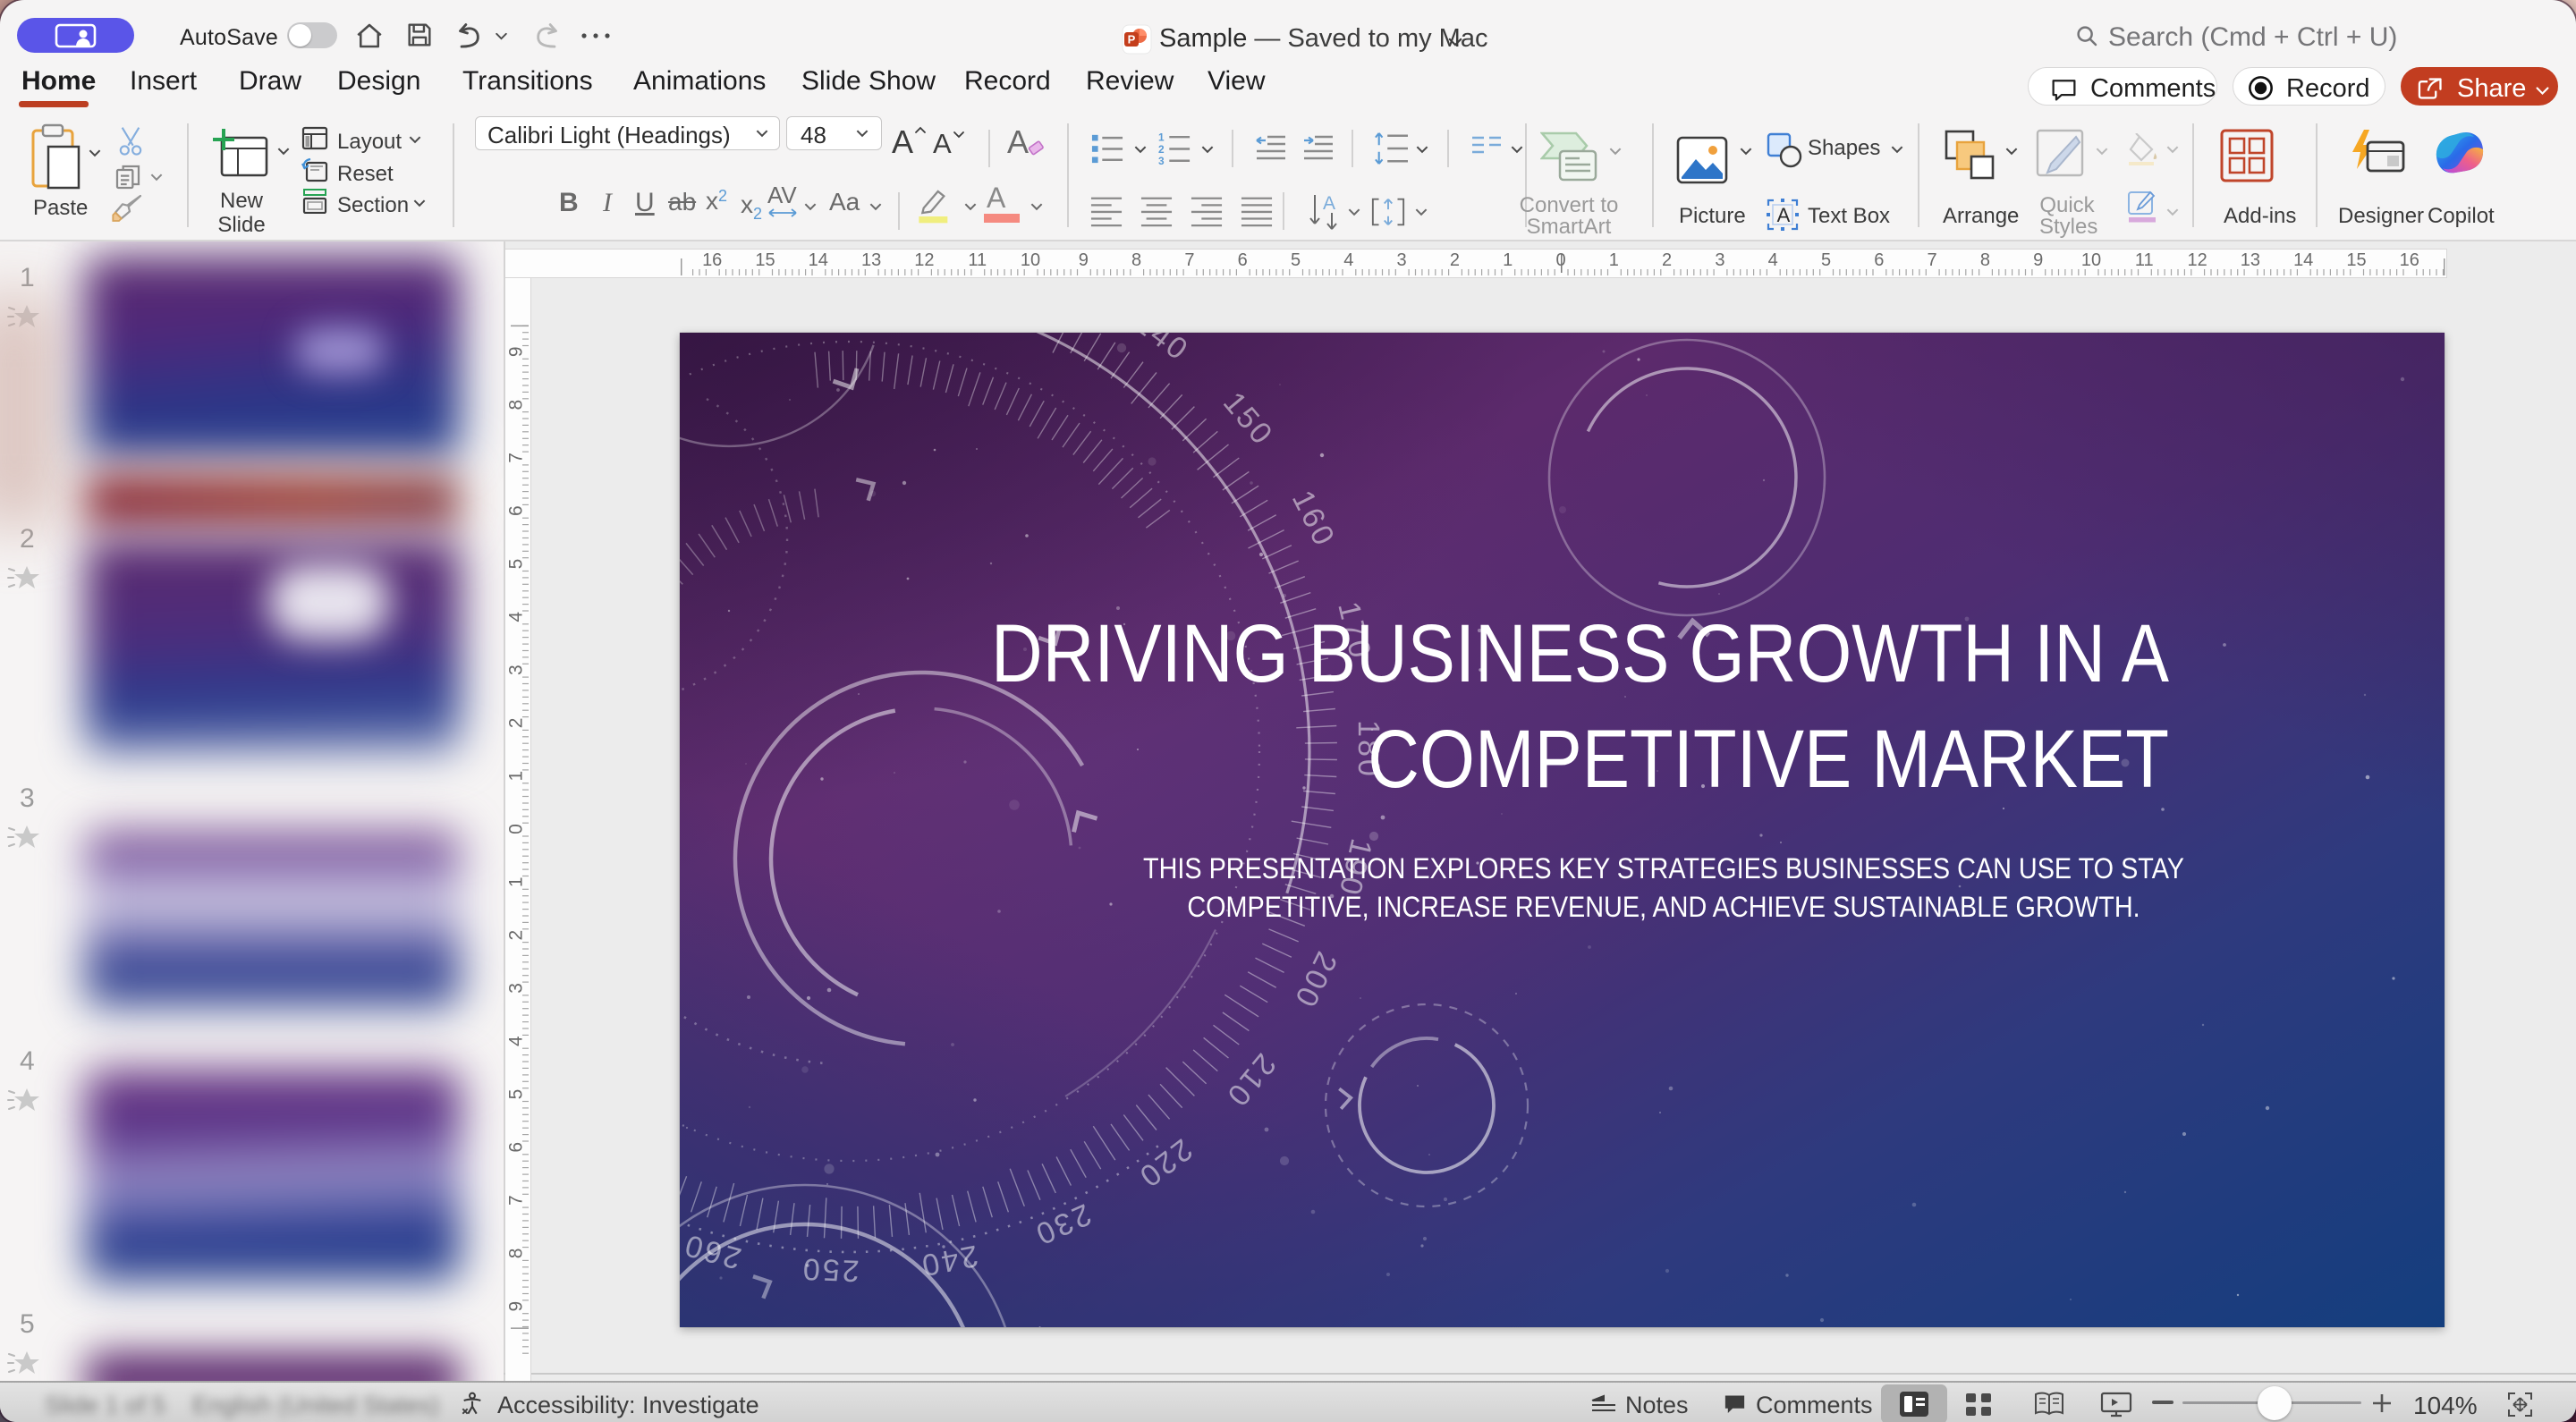  What do you see at coordinates (1132, 40) in the screenshot?
I see `svg-text: P` at bounding box center [1132, 40].